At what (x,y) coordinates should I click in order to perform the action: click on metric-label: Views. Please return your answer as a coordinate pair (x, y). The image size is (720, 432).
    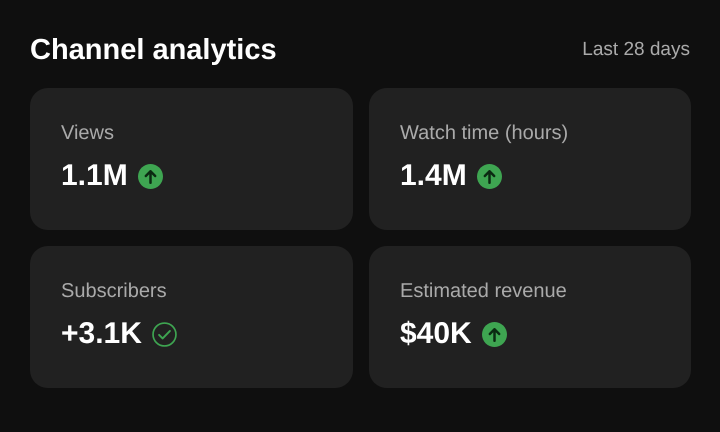
    Looking at the image, I should click on (88, 133).